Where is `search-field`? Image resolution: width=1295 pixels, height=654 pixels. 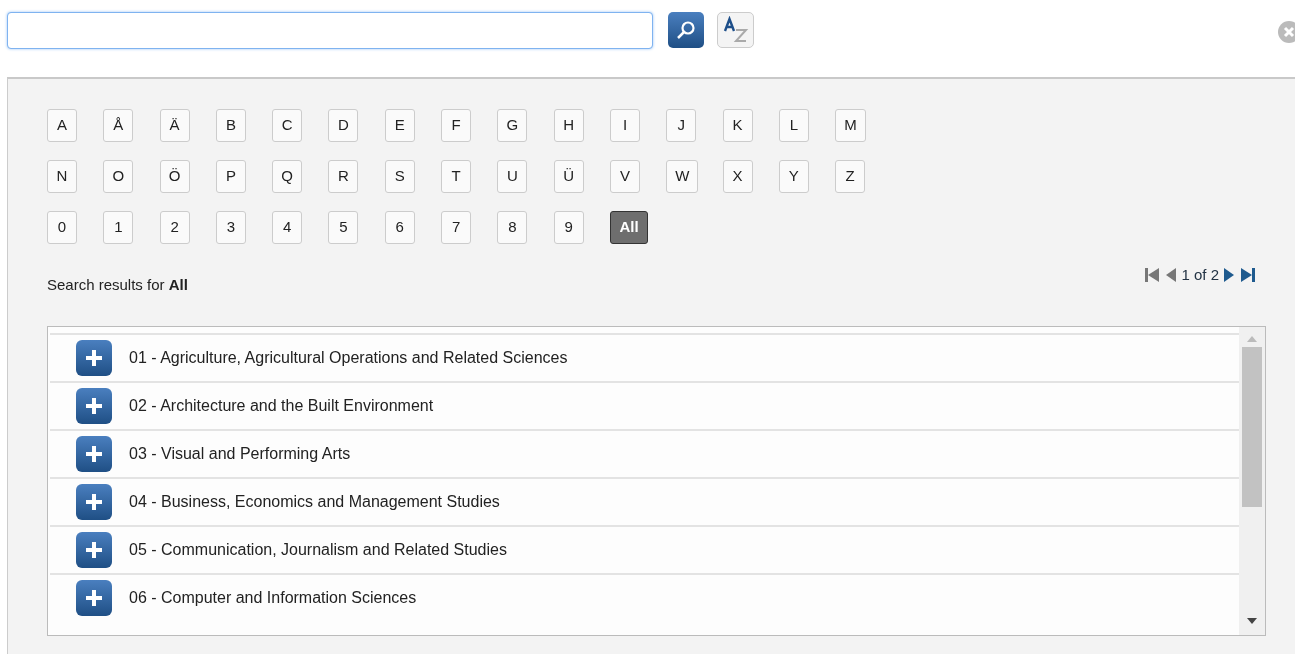 search-field is located at coordinates (330, 30).